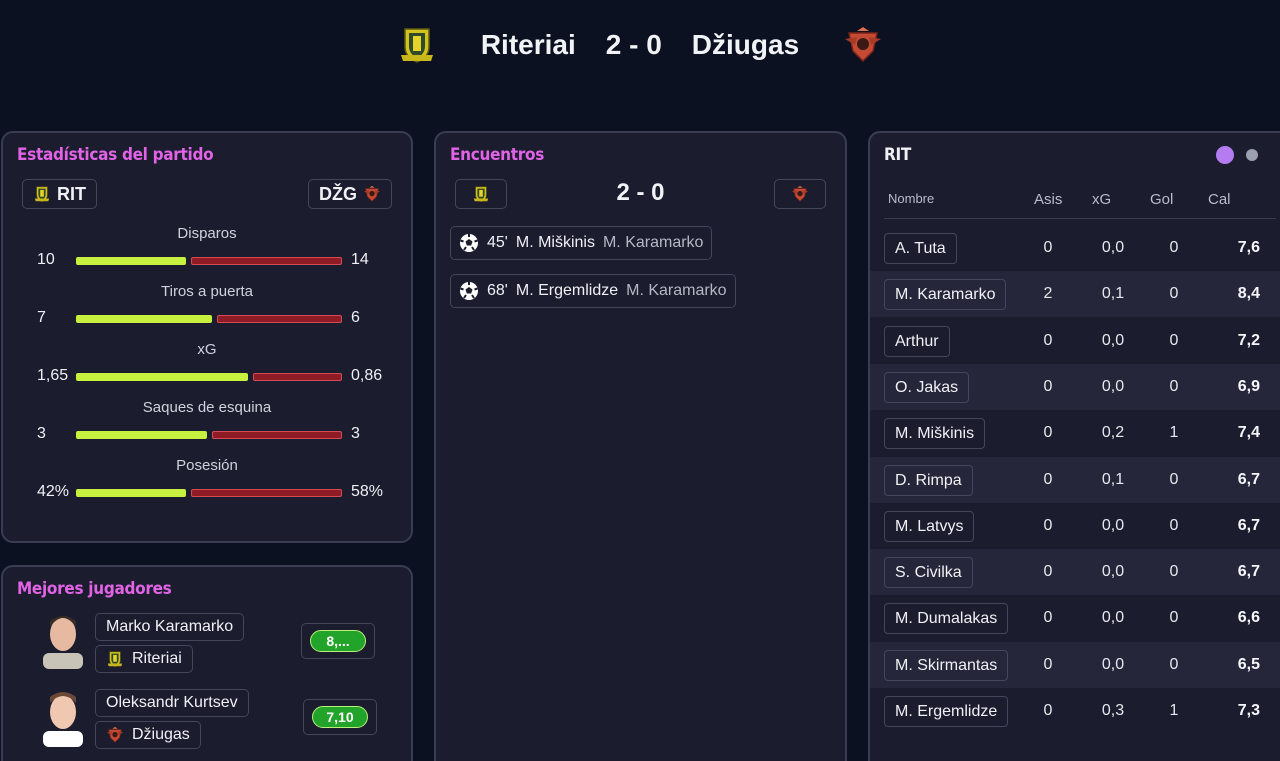 This screenshot has width=1280, height=761. What do you see at coordinates (497, 155) in the screenshot?
I see `encounters-title: Encuentros` at bounding box center [497, 155].